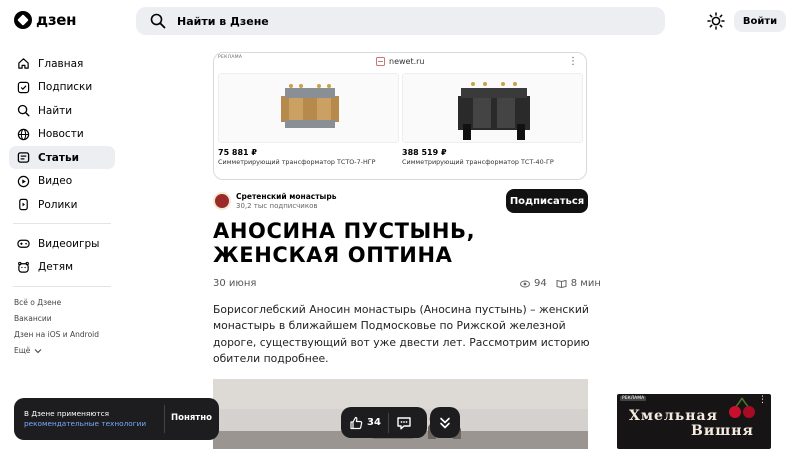 This screenshot has height=449, width=800. Describe the element at coordinates (356, 422) in the screenshot. I see `thumbs-up-icon` at that location.